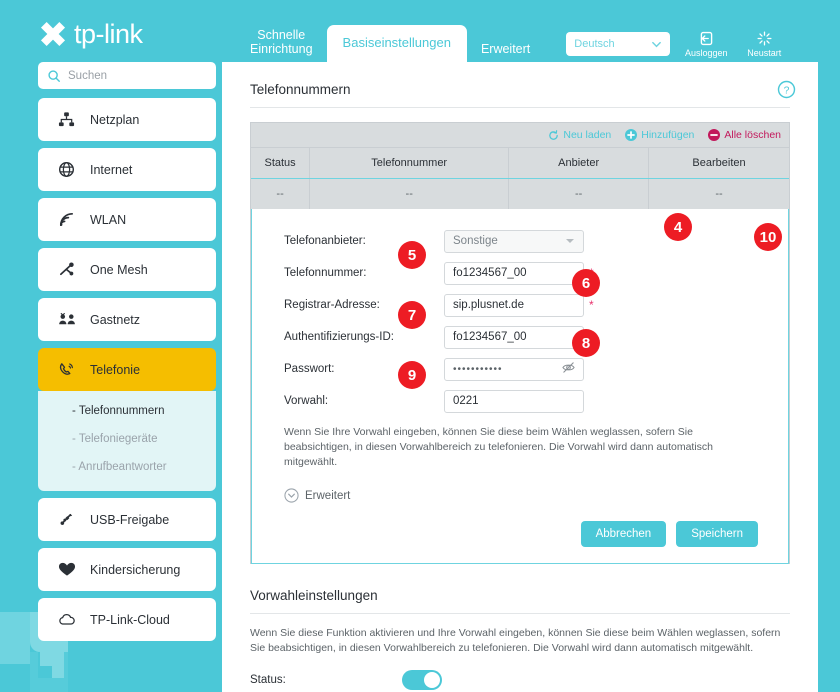 The image size is (840, 692). I want to click on logout-button: Ausloggen, so click(706, 44).